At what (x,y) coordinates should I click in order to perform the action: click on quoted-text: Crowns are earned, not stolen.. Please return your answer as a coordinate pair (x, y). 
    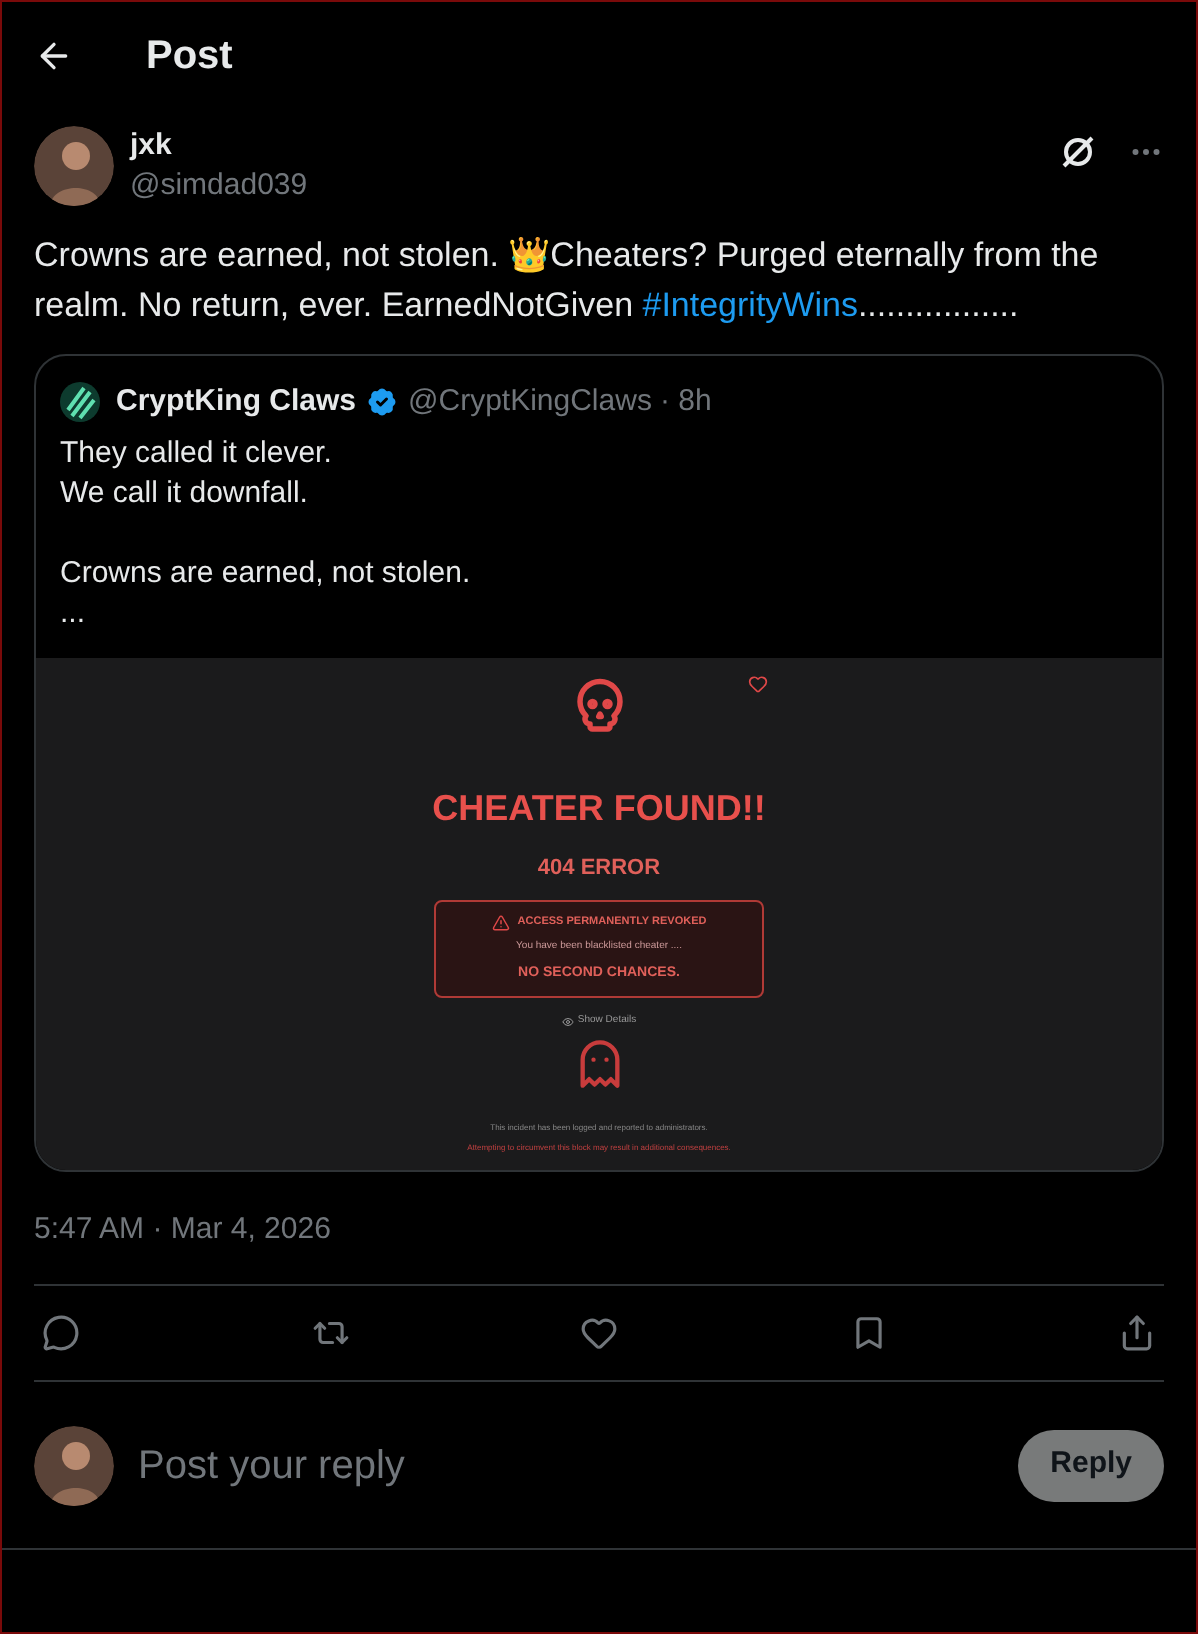
    Looking at the image, I should click on (266, 573).